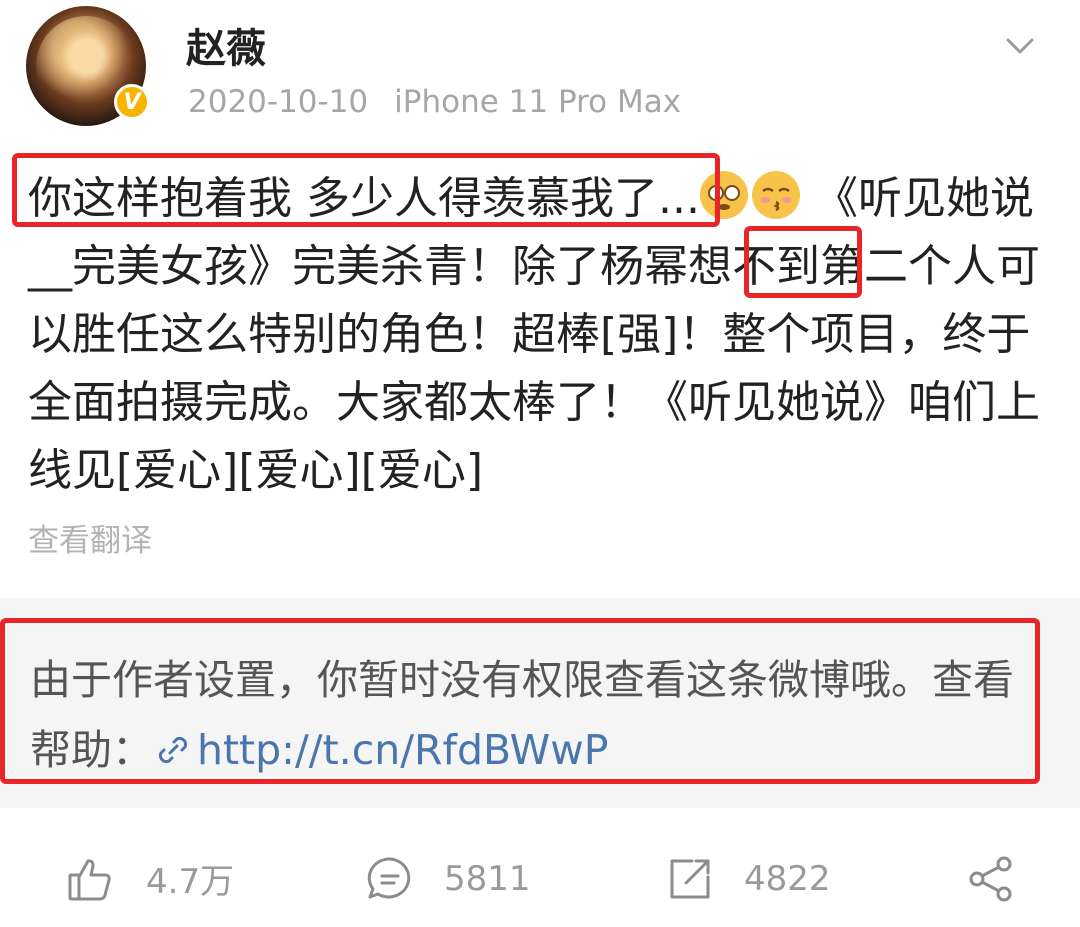  I want to click on like-button: 4.7万, so click(150, 878).